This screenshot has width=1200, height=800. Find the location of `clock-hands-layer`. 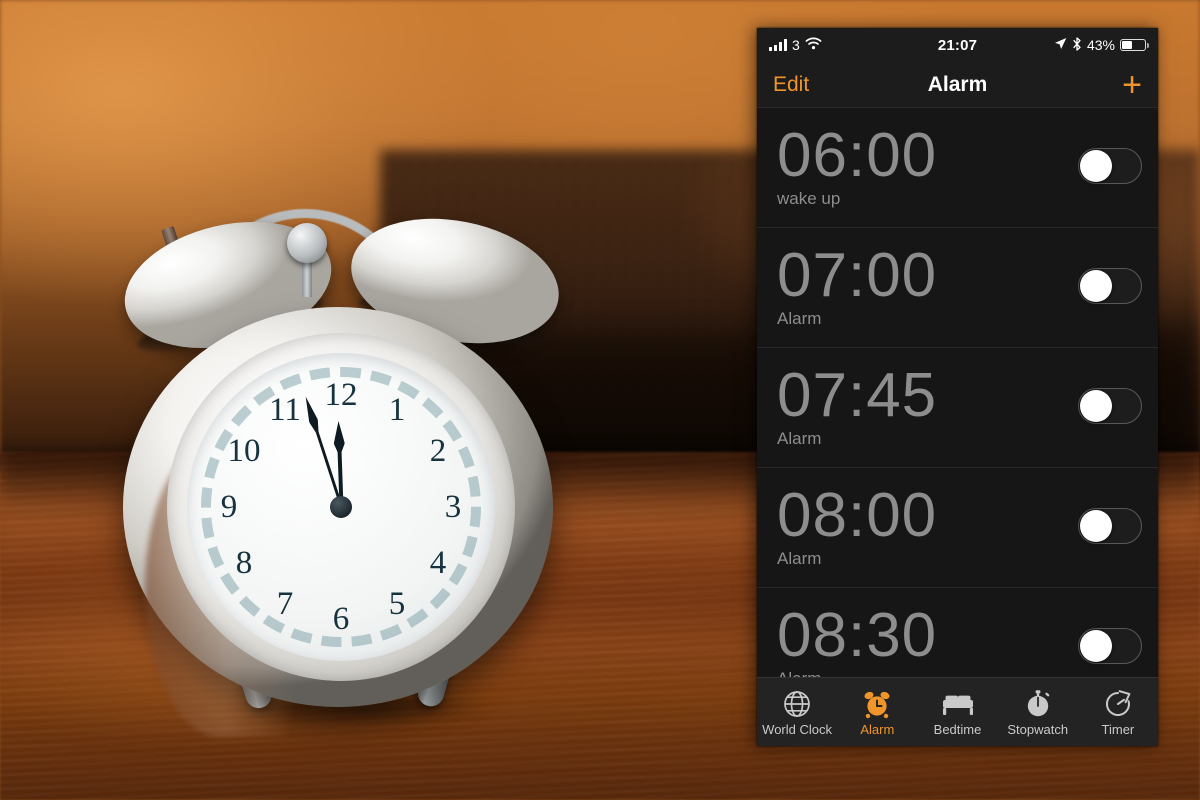

clock-hands-layer is located at coordinates (341, 507).